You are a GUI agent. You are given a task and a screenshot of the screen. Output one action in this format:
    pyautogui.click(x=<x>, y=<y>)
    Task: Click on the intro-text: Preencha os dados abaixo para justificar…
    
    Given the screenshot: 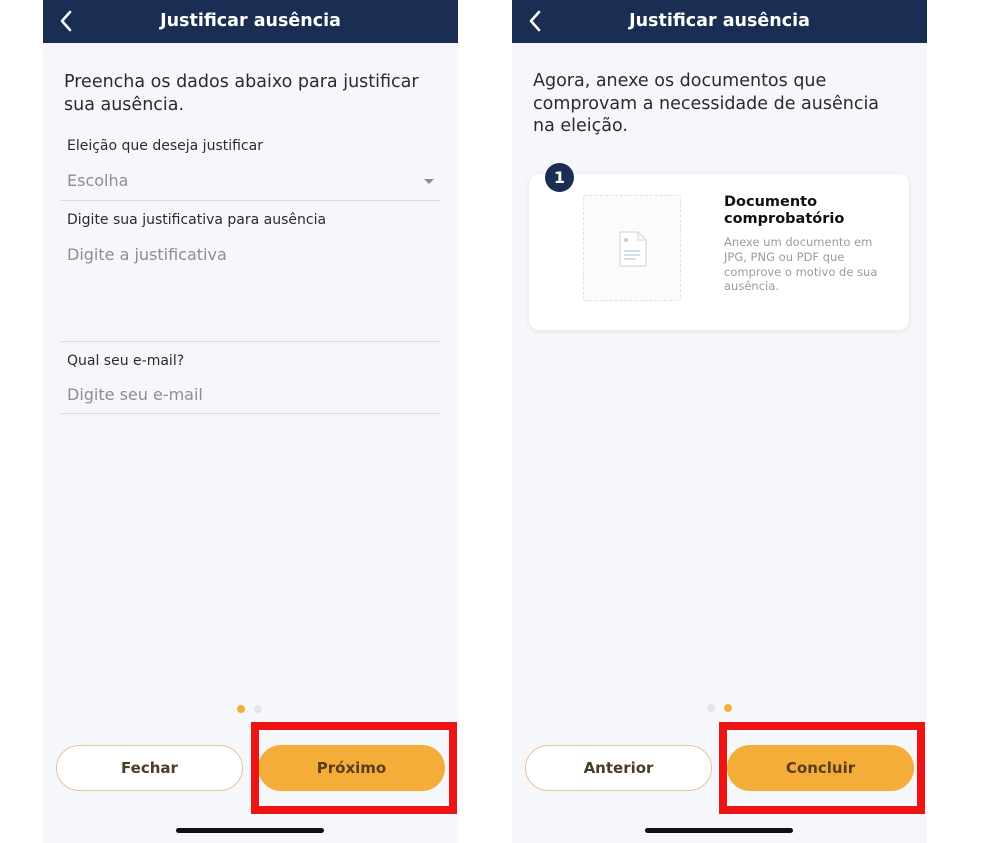 What is the action you would take?
    pyautogui.click(x=241, y=93)
    